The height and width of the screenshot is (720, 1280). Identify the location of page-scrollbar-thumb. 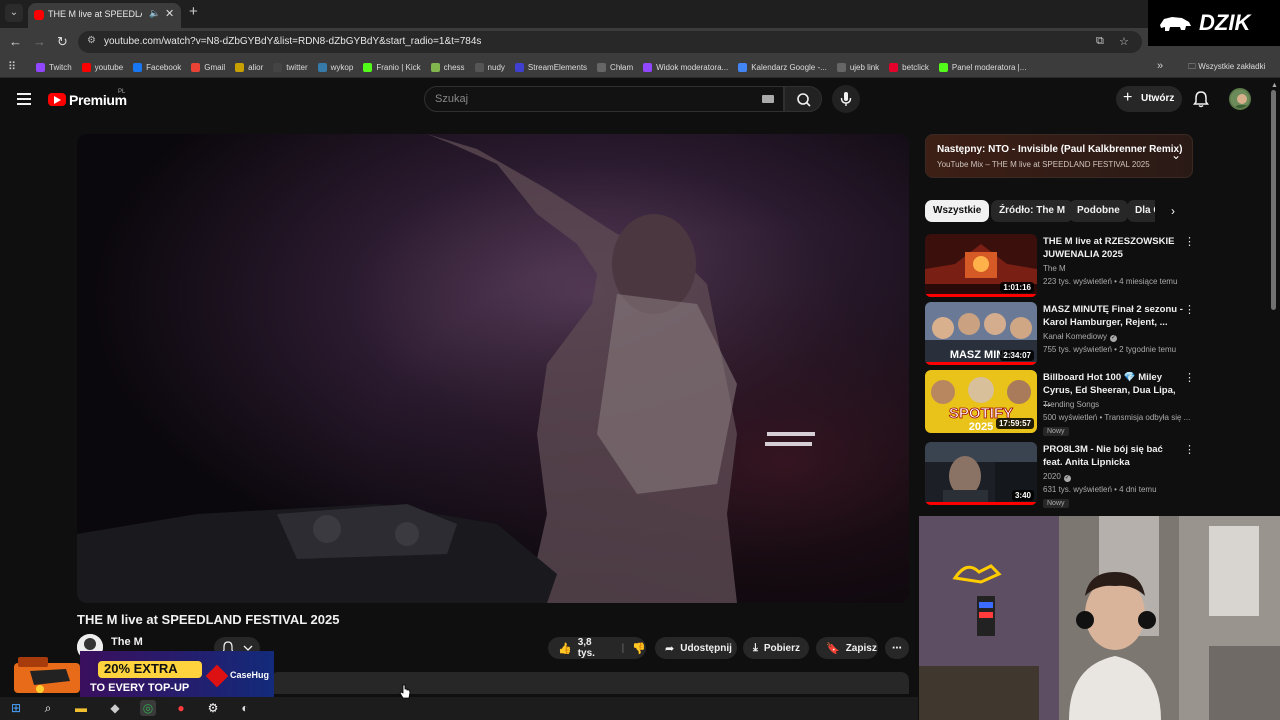
(1273, 200).